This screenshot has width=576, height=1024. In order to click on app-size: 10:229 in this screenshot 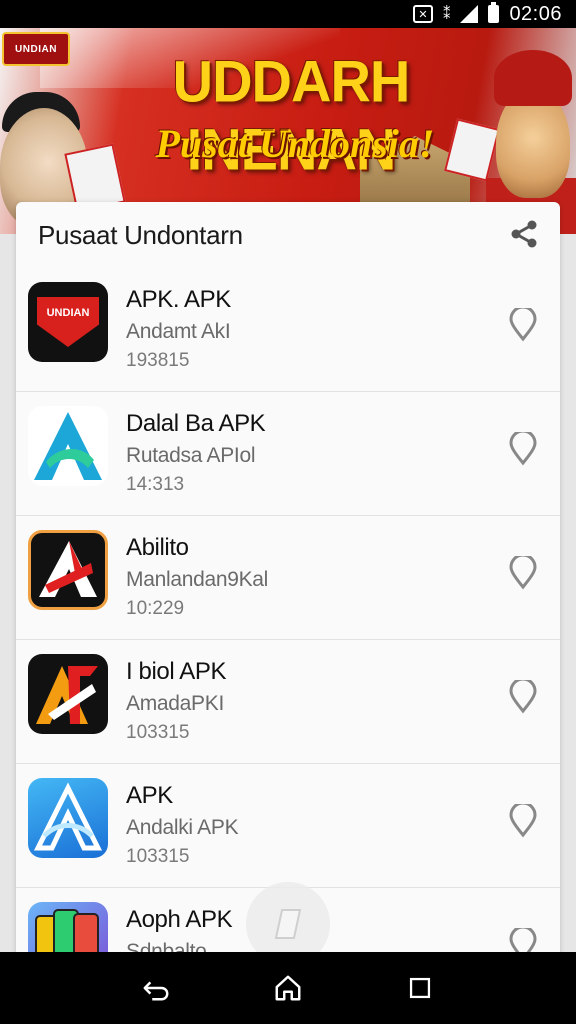, I will do `click(155, 608)`.